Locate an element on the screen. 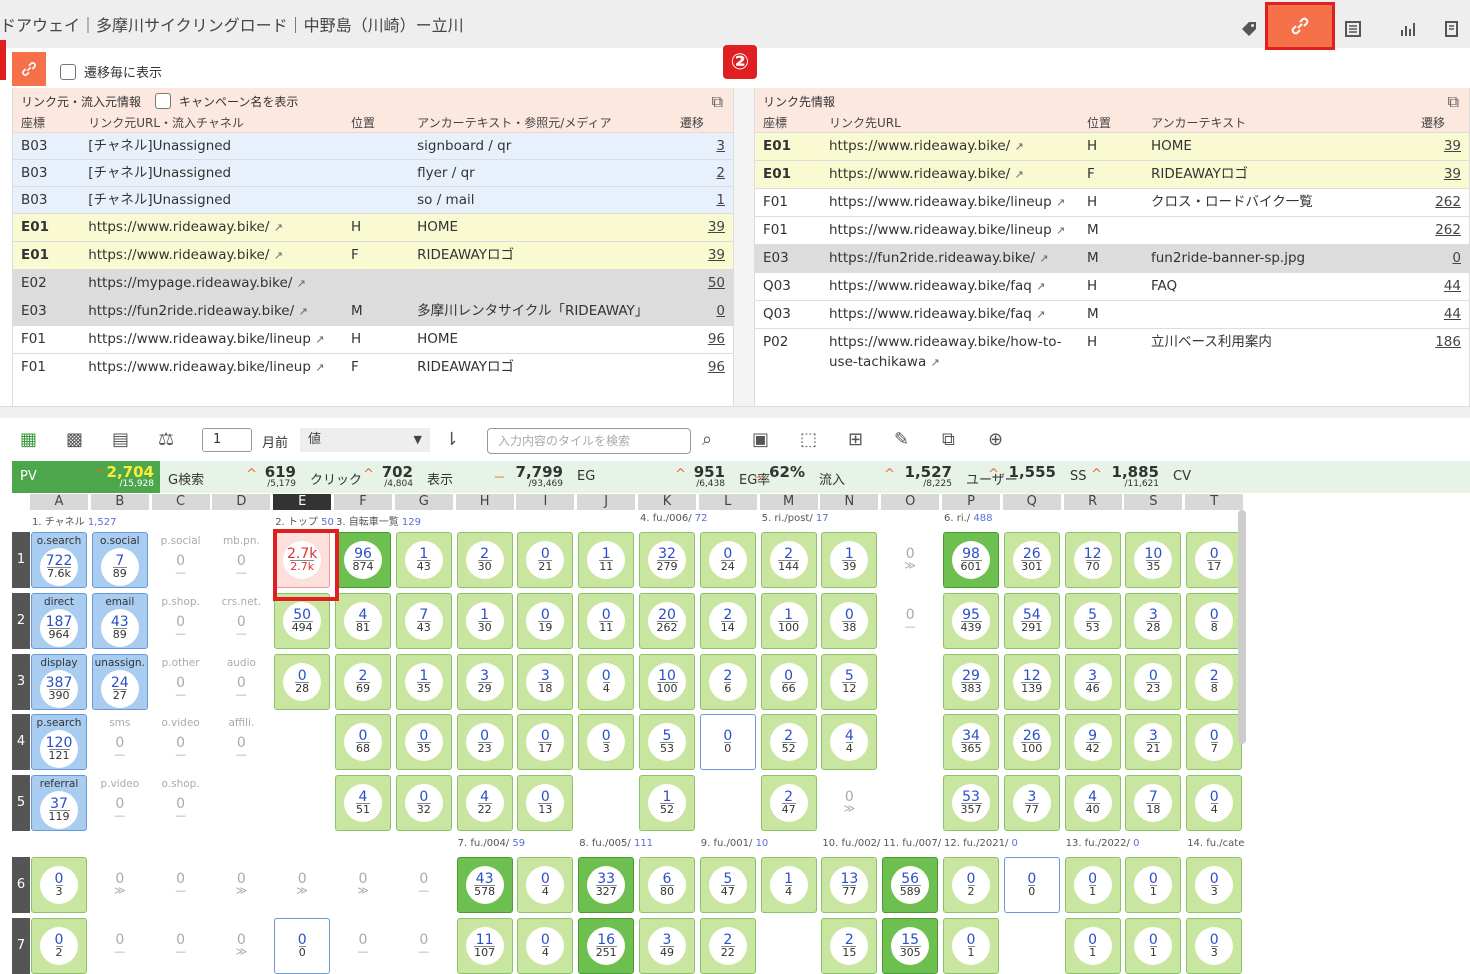  tile: 29 383 is located at coordinates (971, 682).